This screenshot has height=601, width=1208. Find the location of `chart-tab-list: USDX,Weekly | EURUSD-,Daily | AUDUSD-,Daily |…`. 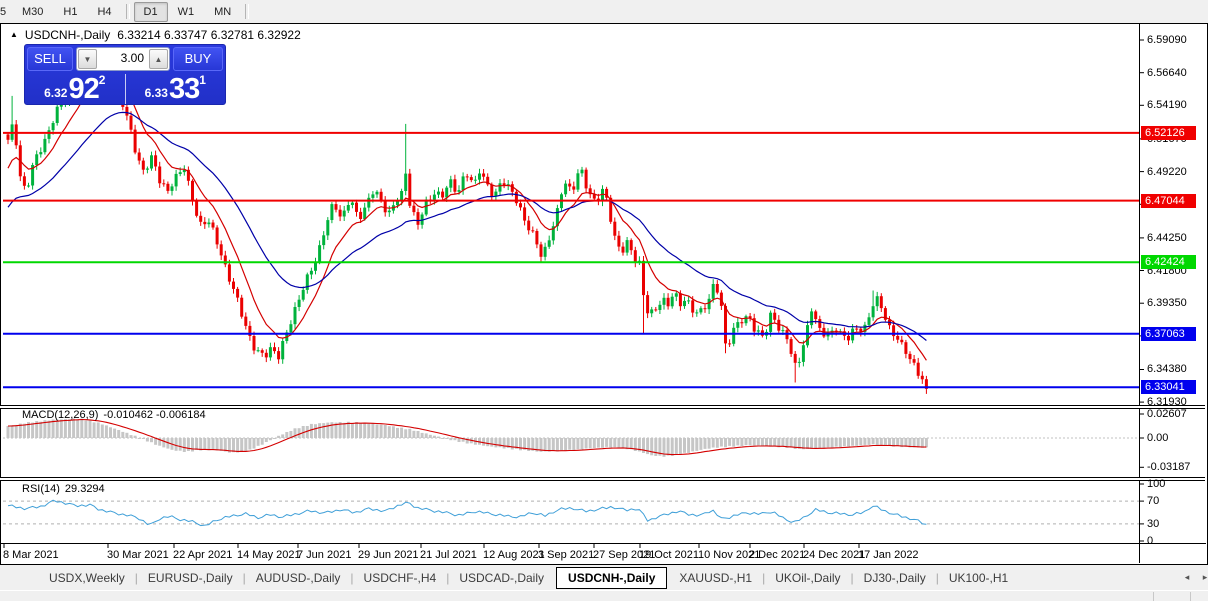

chart-tab-list: USDX,Weekly | EURUSD-,Daily | AUDUSD-,Daily |… is located at coordinates (508, 577).